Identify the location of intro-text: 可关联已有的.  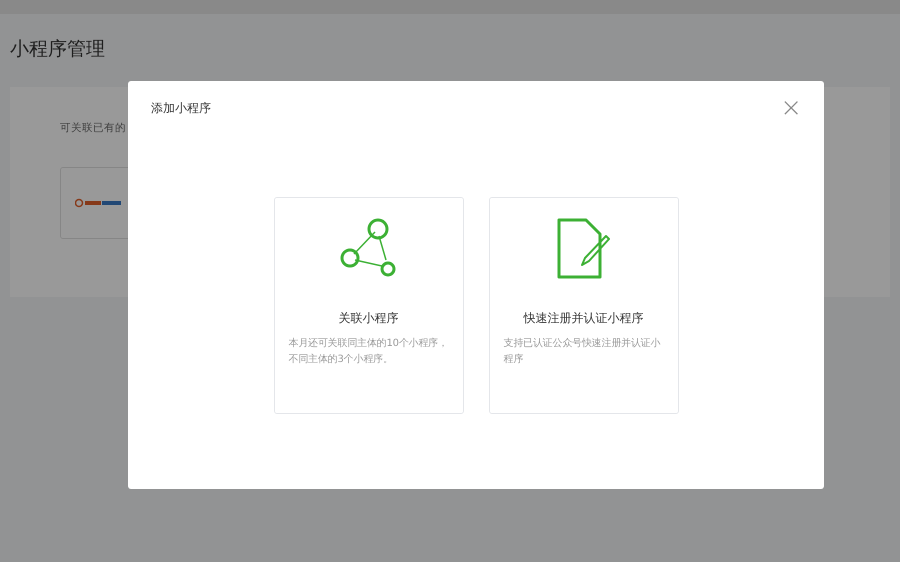
(93, 128).